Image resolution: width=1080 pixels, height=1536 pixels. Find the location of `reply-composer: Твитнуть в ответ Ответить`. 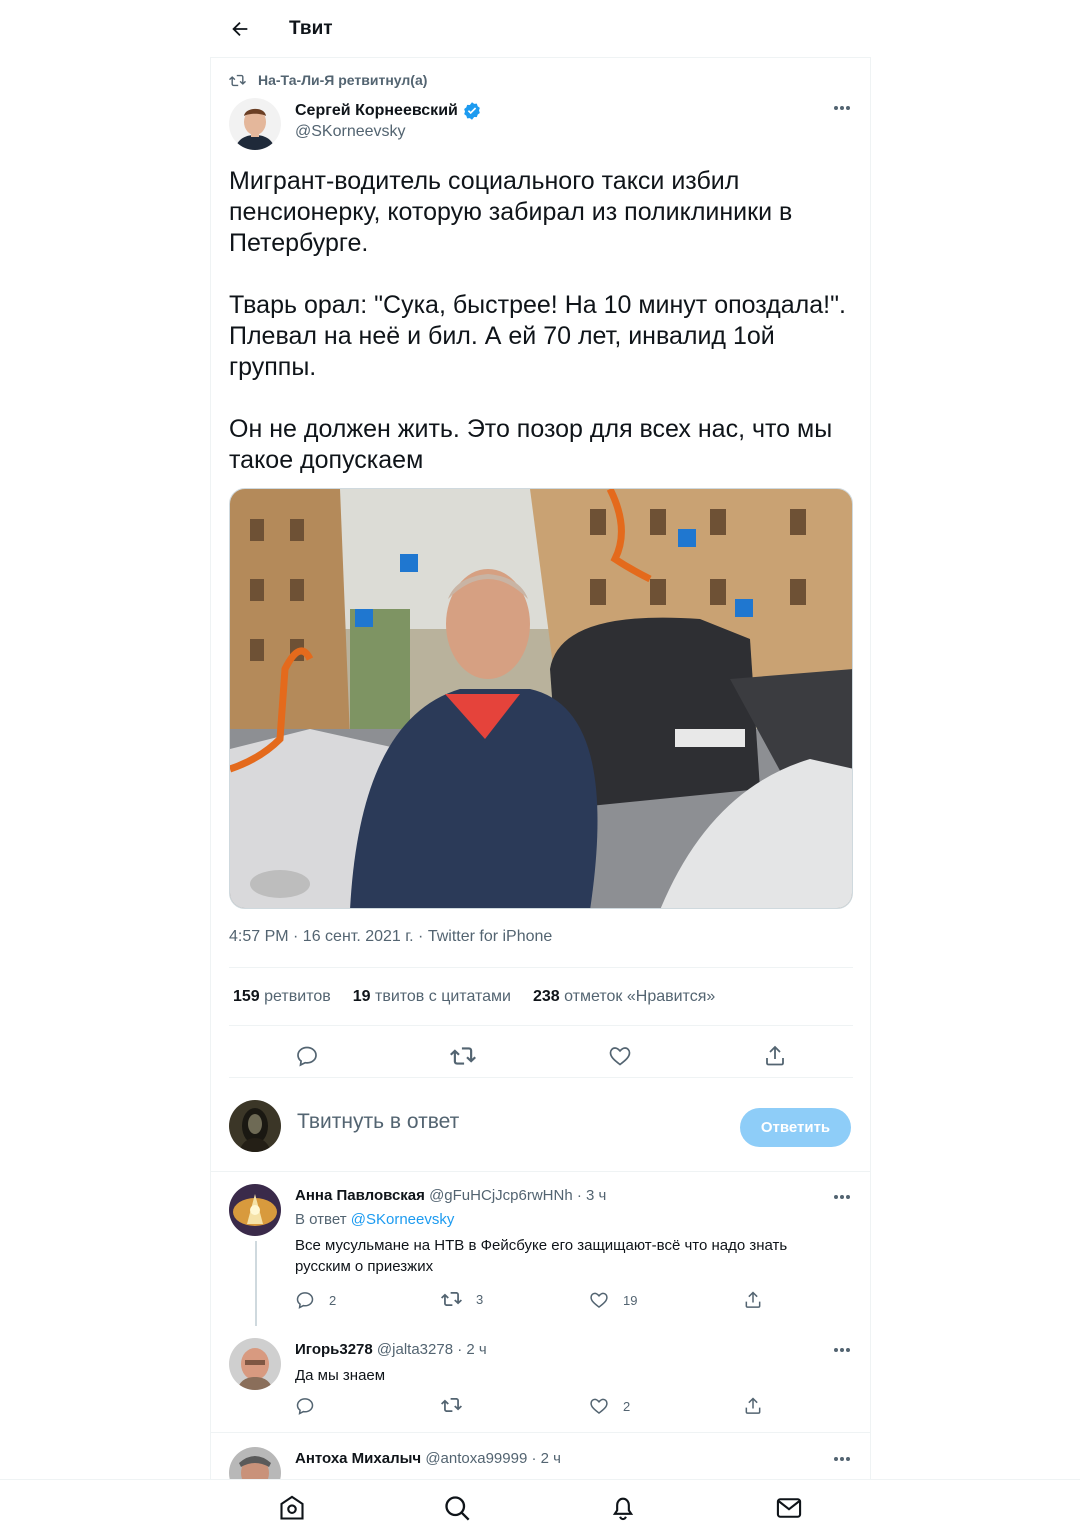

reply-composer: Твитнуть в ответ Ответить is located at coordinates (540, 1128).